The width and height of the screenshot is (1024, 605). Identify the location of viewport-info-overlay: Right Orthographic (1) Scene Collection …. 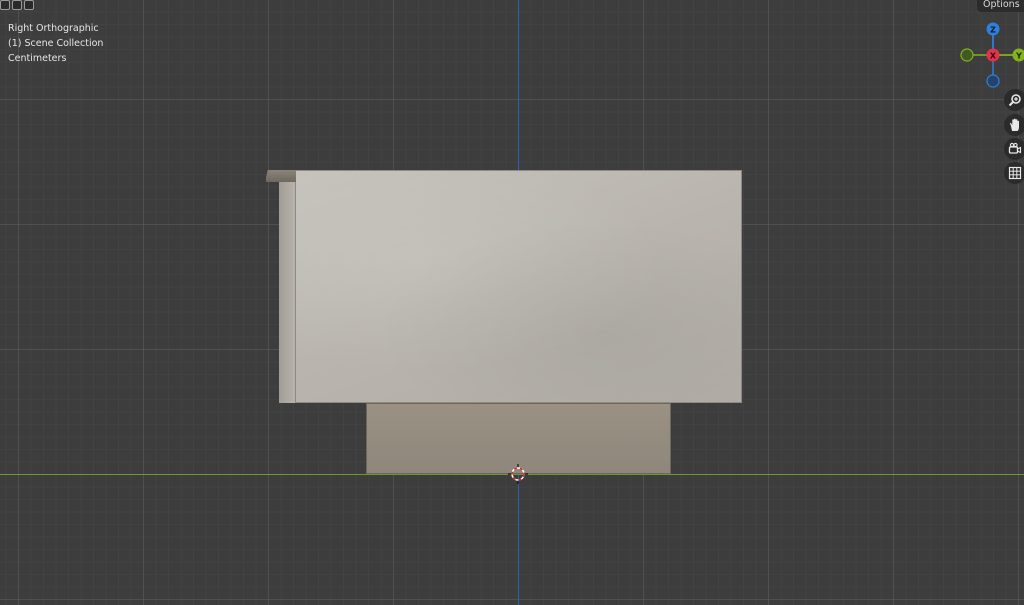
(55, 43).